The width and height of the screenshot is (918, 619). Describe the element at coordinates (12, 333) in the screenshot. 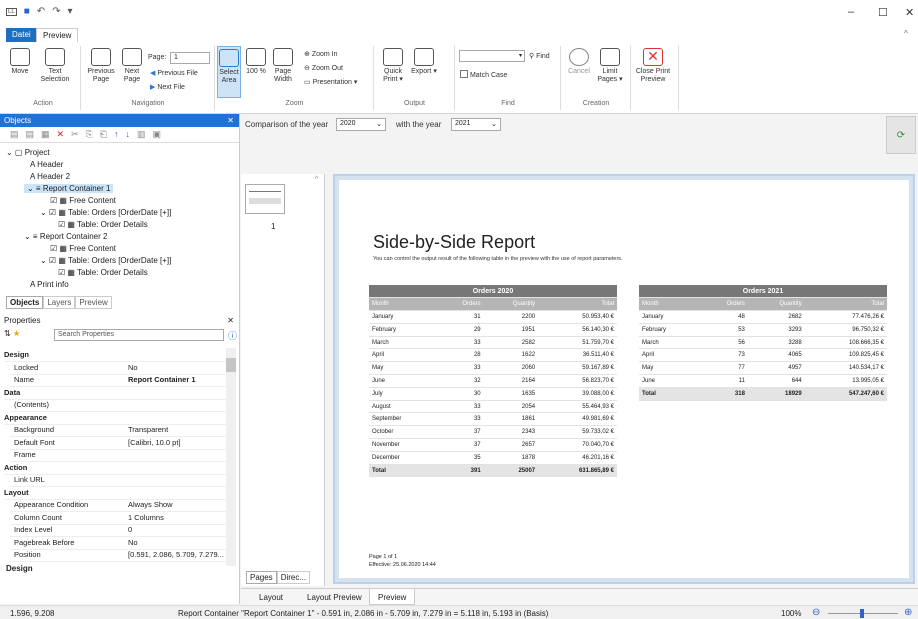

I see `sort-az-icon: ⇅ ★` at that location.